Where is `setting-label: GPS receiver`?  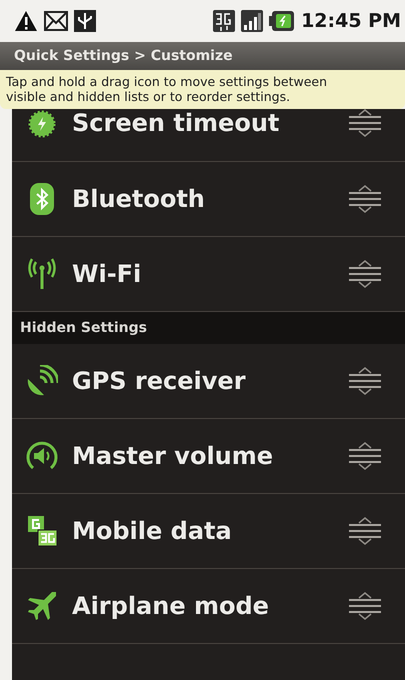 setting-label: GPS receiver is located at coordinates (159, 381).